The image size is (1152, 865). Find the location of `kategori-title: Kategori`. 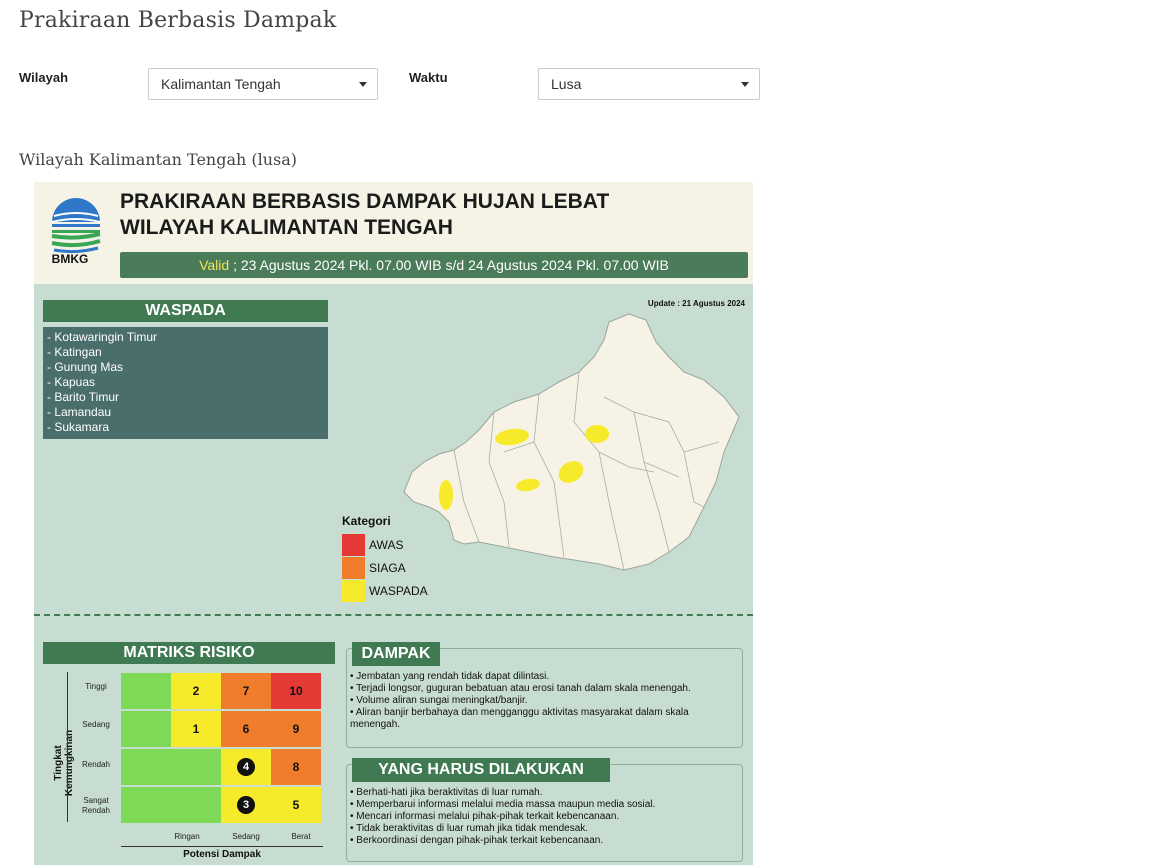

kategori-title: Kategori is located at coordinates (366, 521).